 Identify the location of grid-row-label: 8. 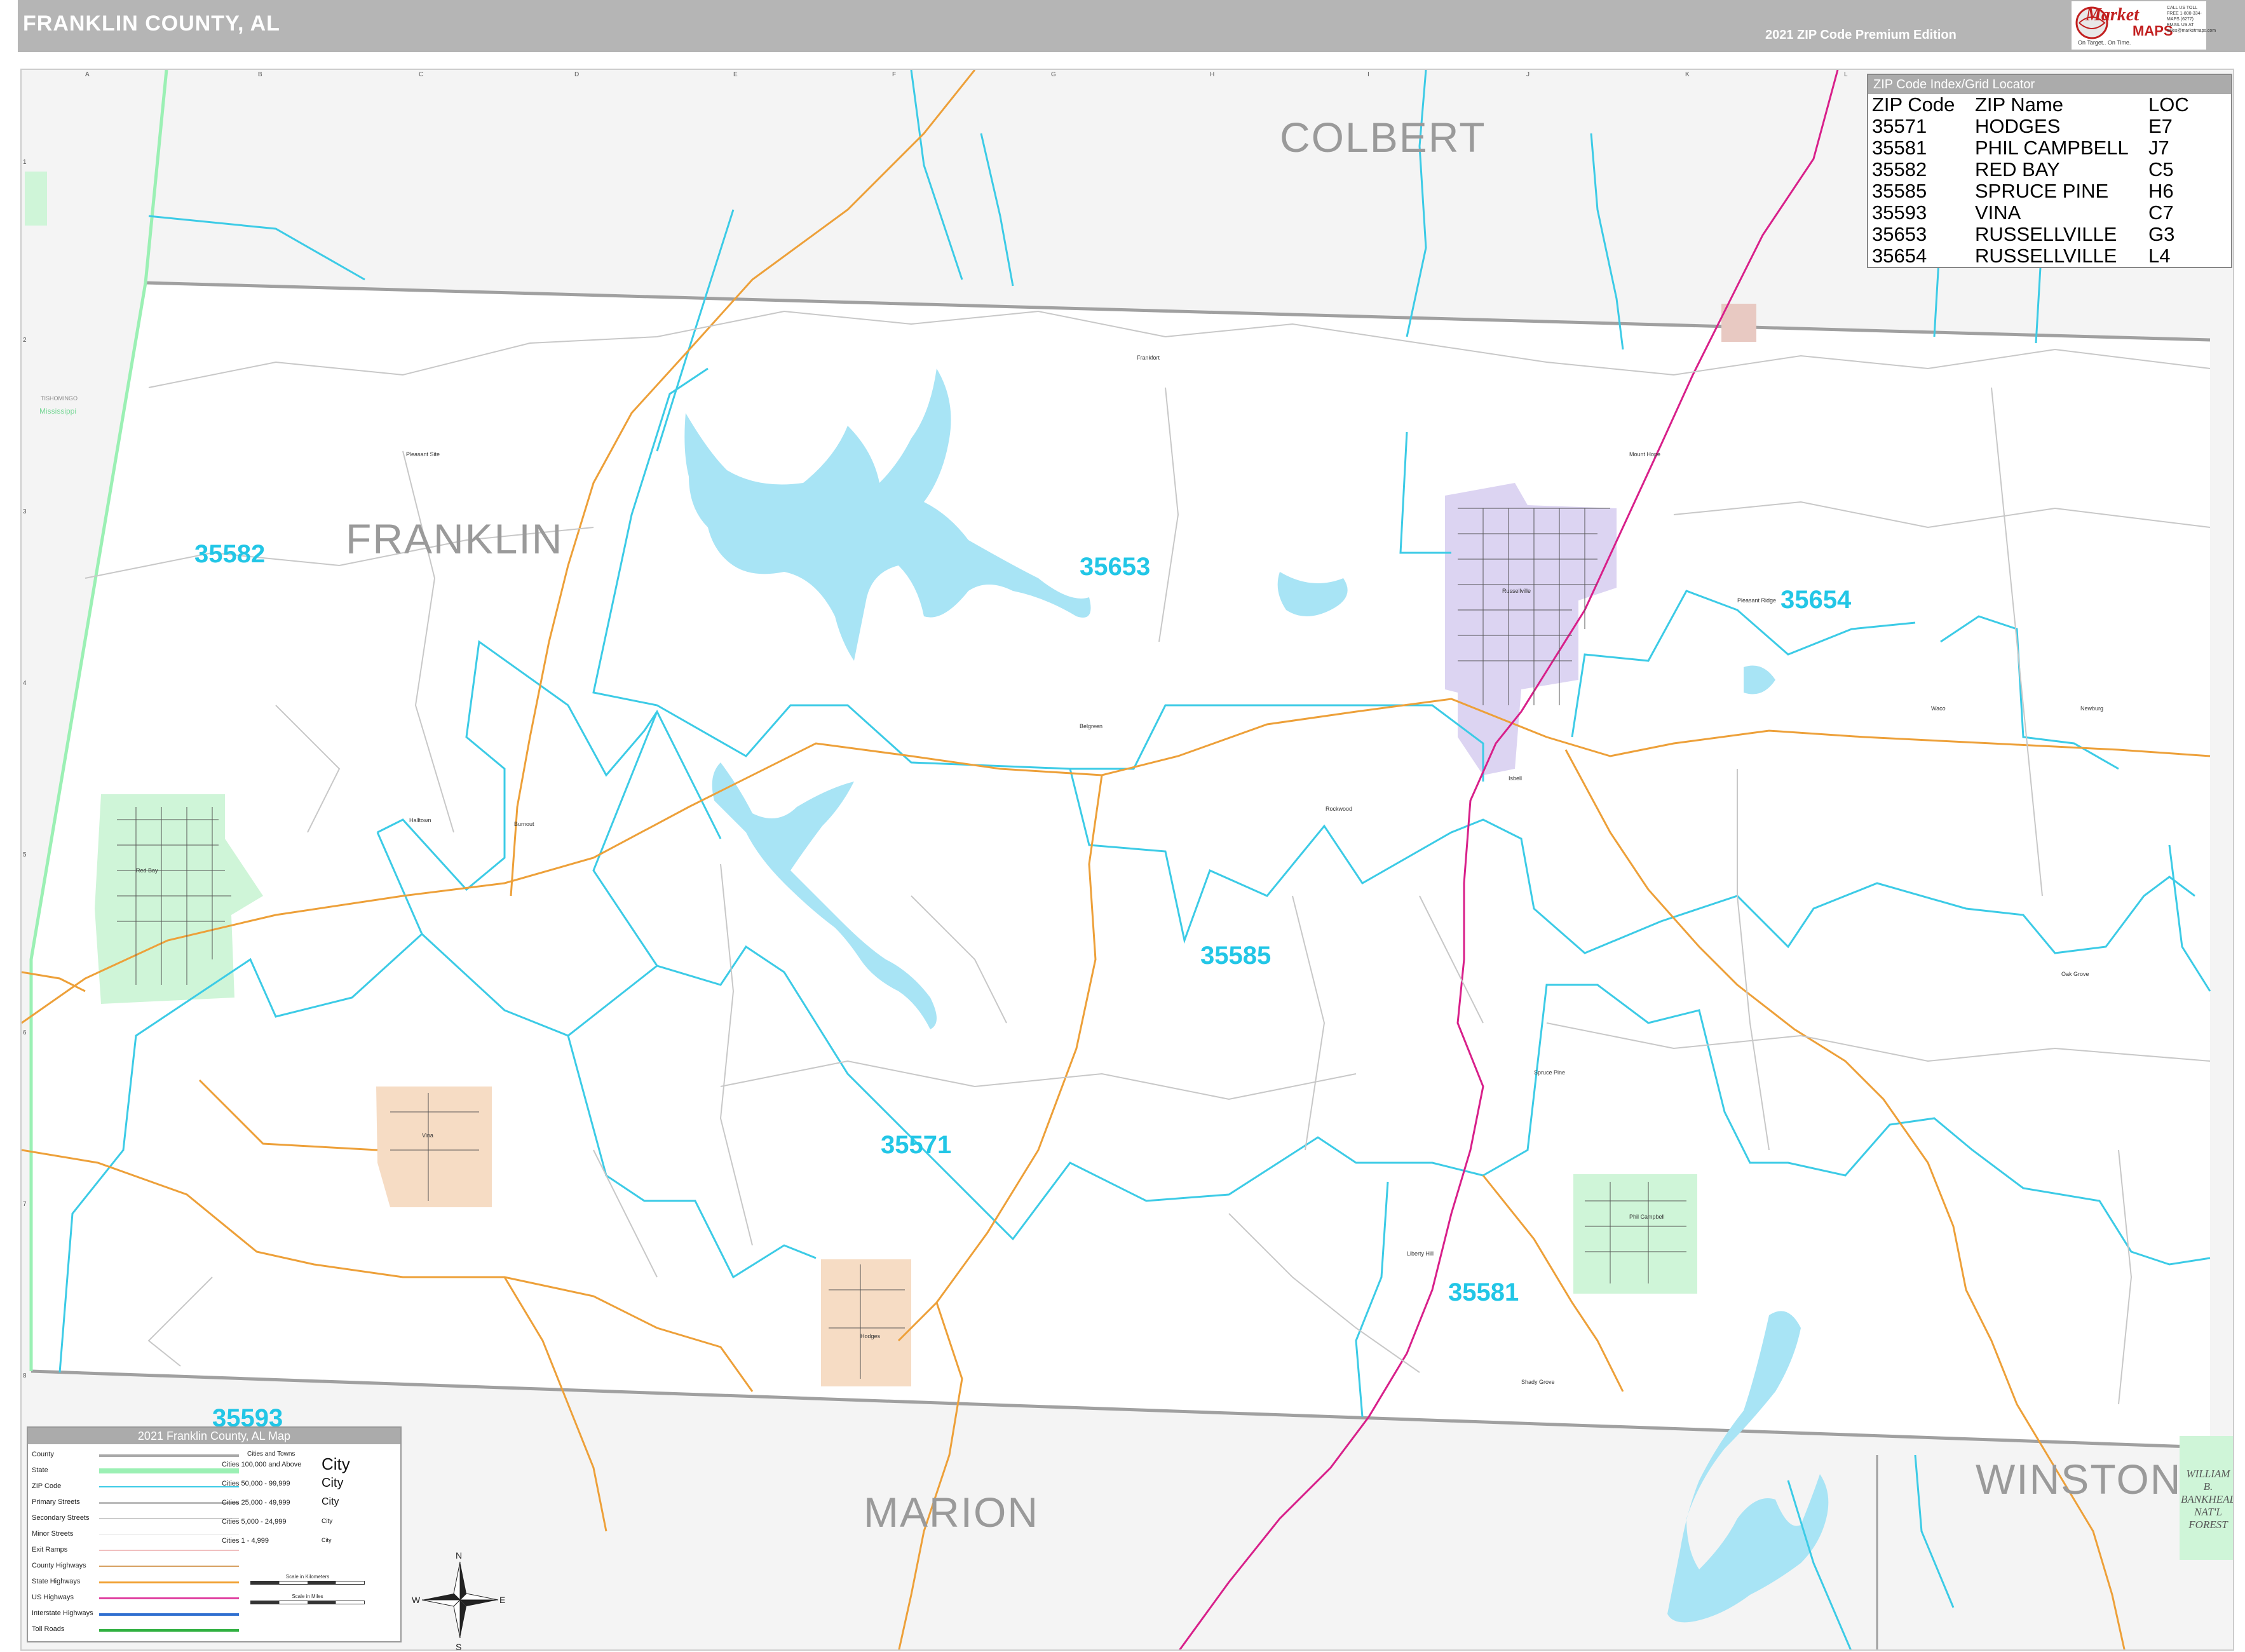
(25, 1375).